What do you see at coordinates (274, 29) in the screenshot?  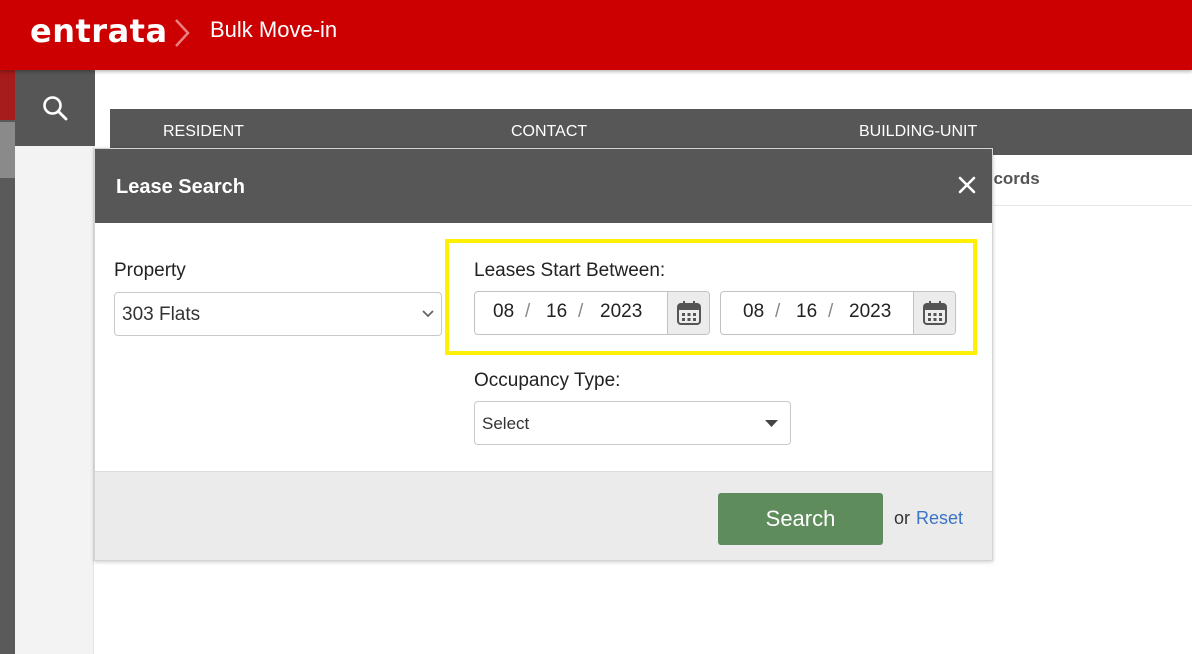 I see `page-title: Bulk Move-in` at bounding box center [274, 29].